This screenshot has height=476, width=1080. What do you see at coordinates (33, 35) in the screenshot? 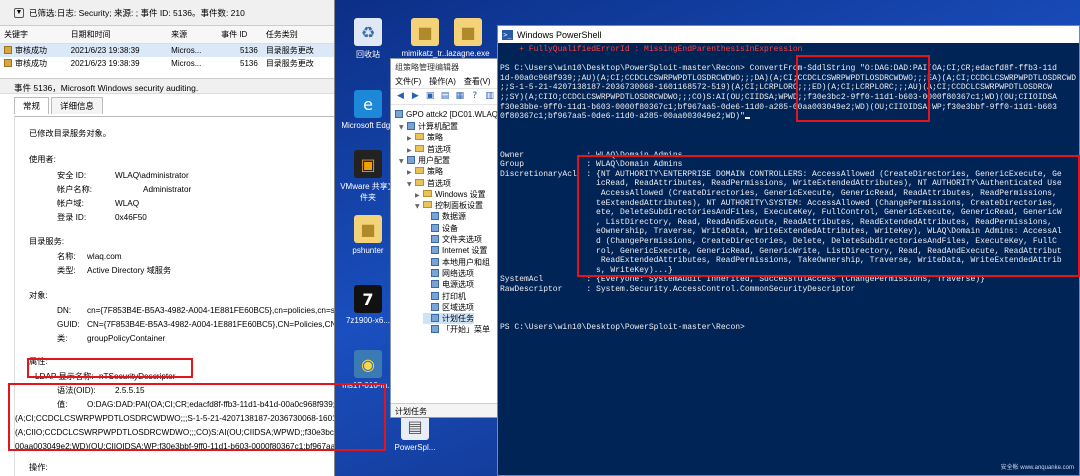
I see `column-header-keyword: 关键字` at bounding box center [33, 35].